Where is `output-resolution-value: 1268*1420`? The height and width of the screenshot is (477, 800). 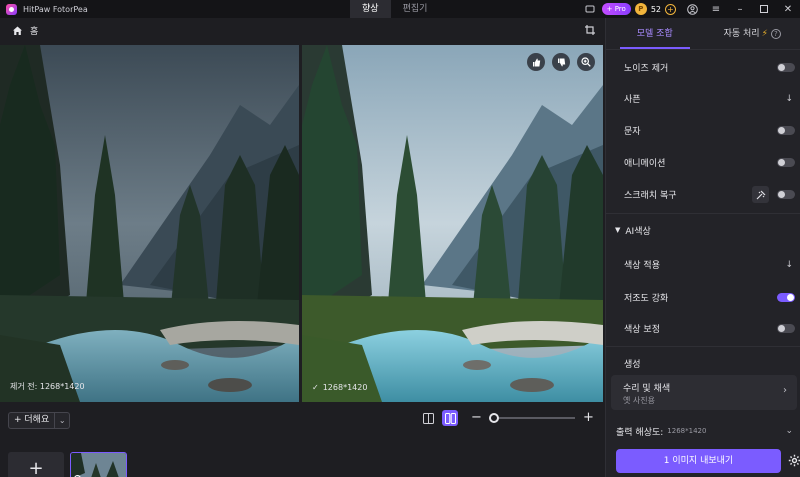 output-resolution-value: 1268*1420 is located at coordinates (687, 431).